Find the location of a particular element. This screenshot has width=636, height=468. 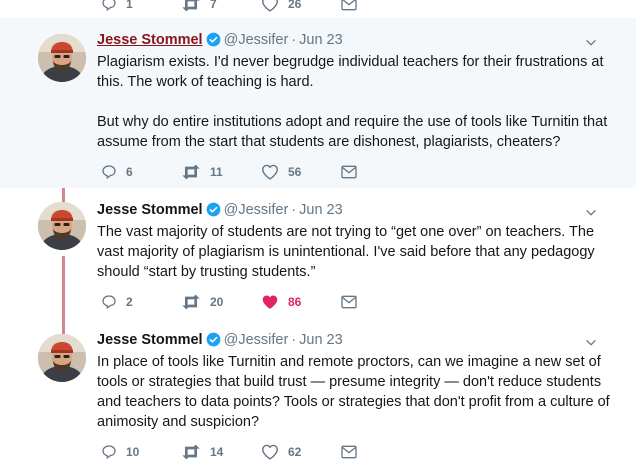

previous-tweet-actions: 1 7 26 is located at coordinates (318, 9).